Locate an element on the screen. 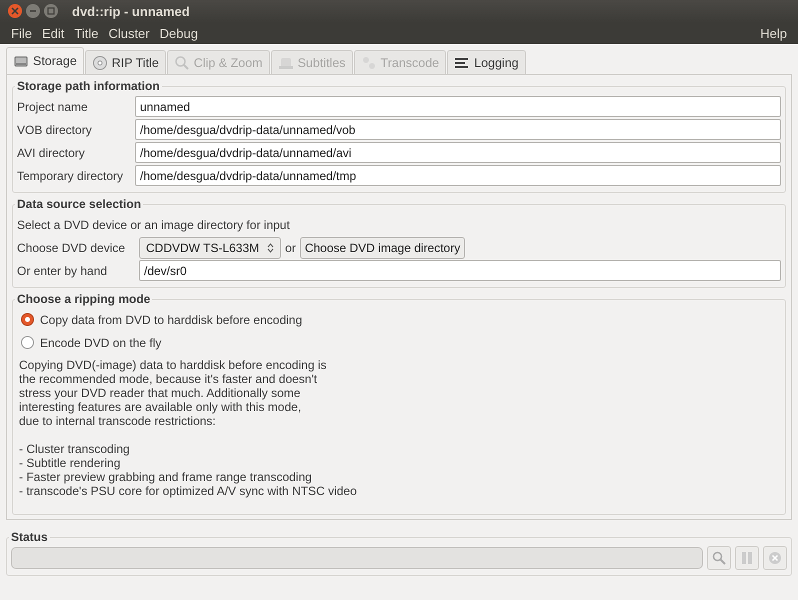 Image resolution: width=798 pixels, height=600 pixels. field-label: Or enter by hand is located at coordinates (62, 271).